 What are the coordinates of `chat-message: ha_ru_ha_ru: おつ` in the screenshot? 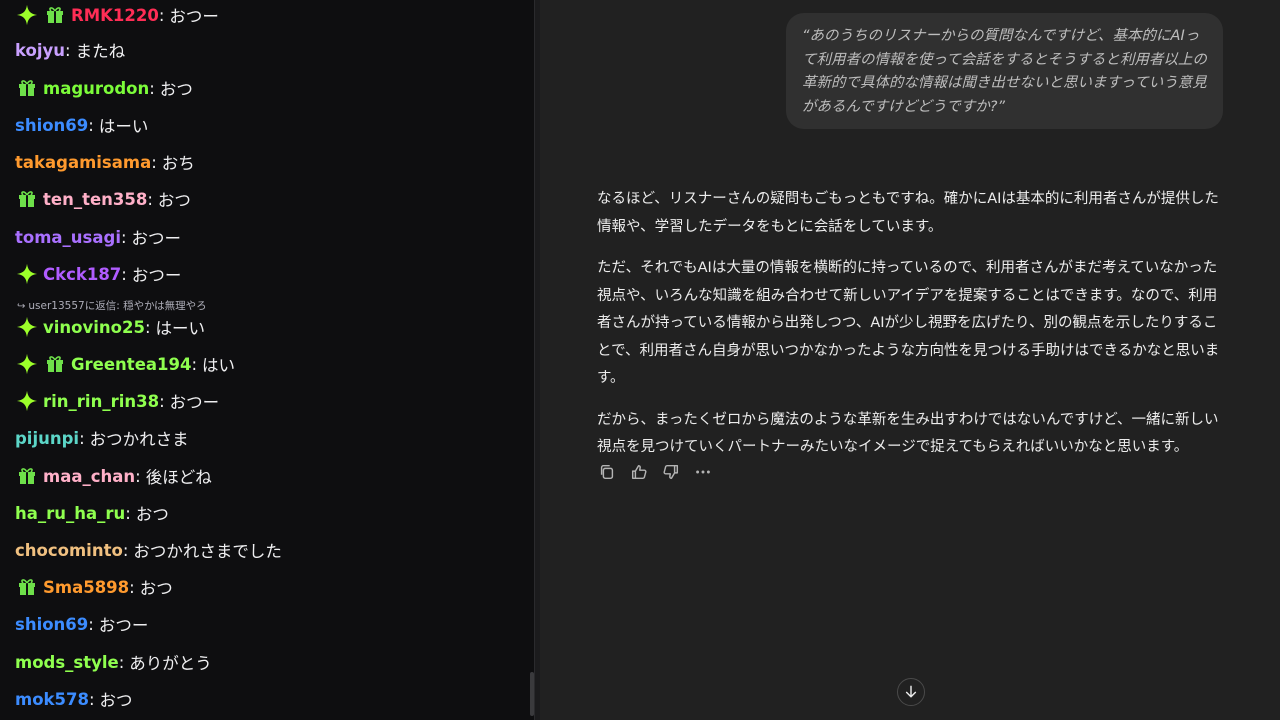 It's located at (92, 513).